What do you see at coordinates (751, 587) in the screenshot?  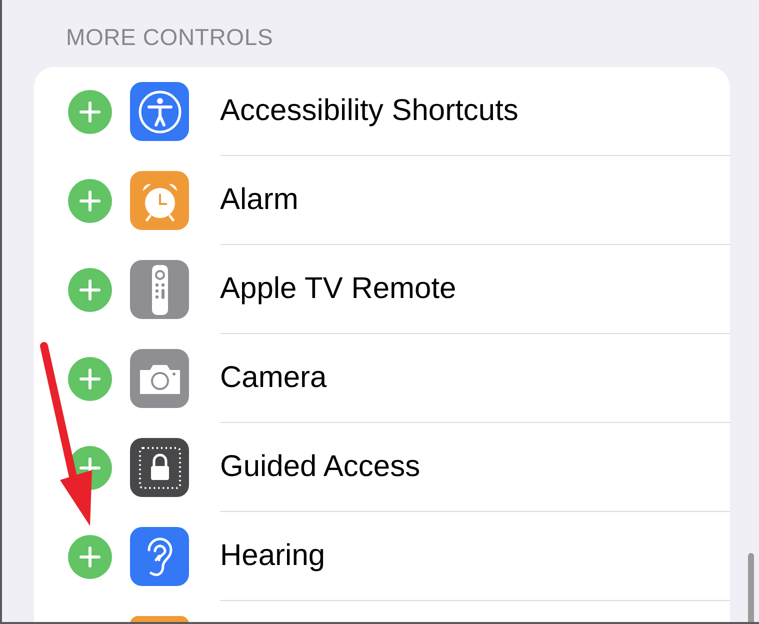 I see `scroll-bar` at bounding box center [751, 587].